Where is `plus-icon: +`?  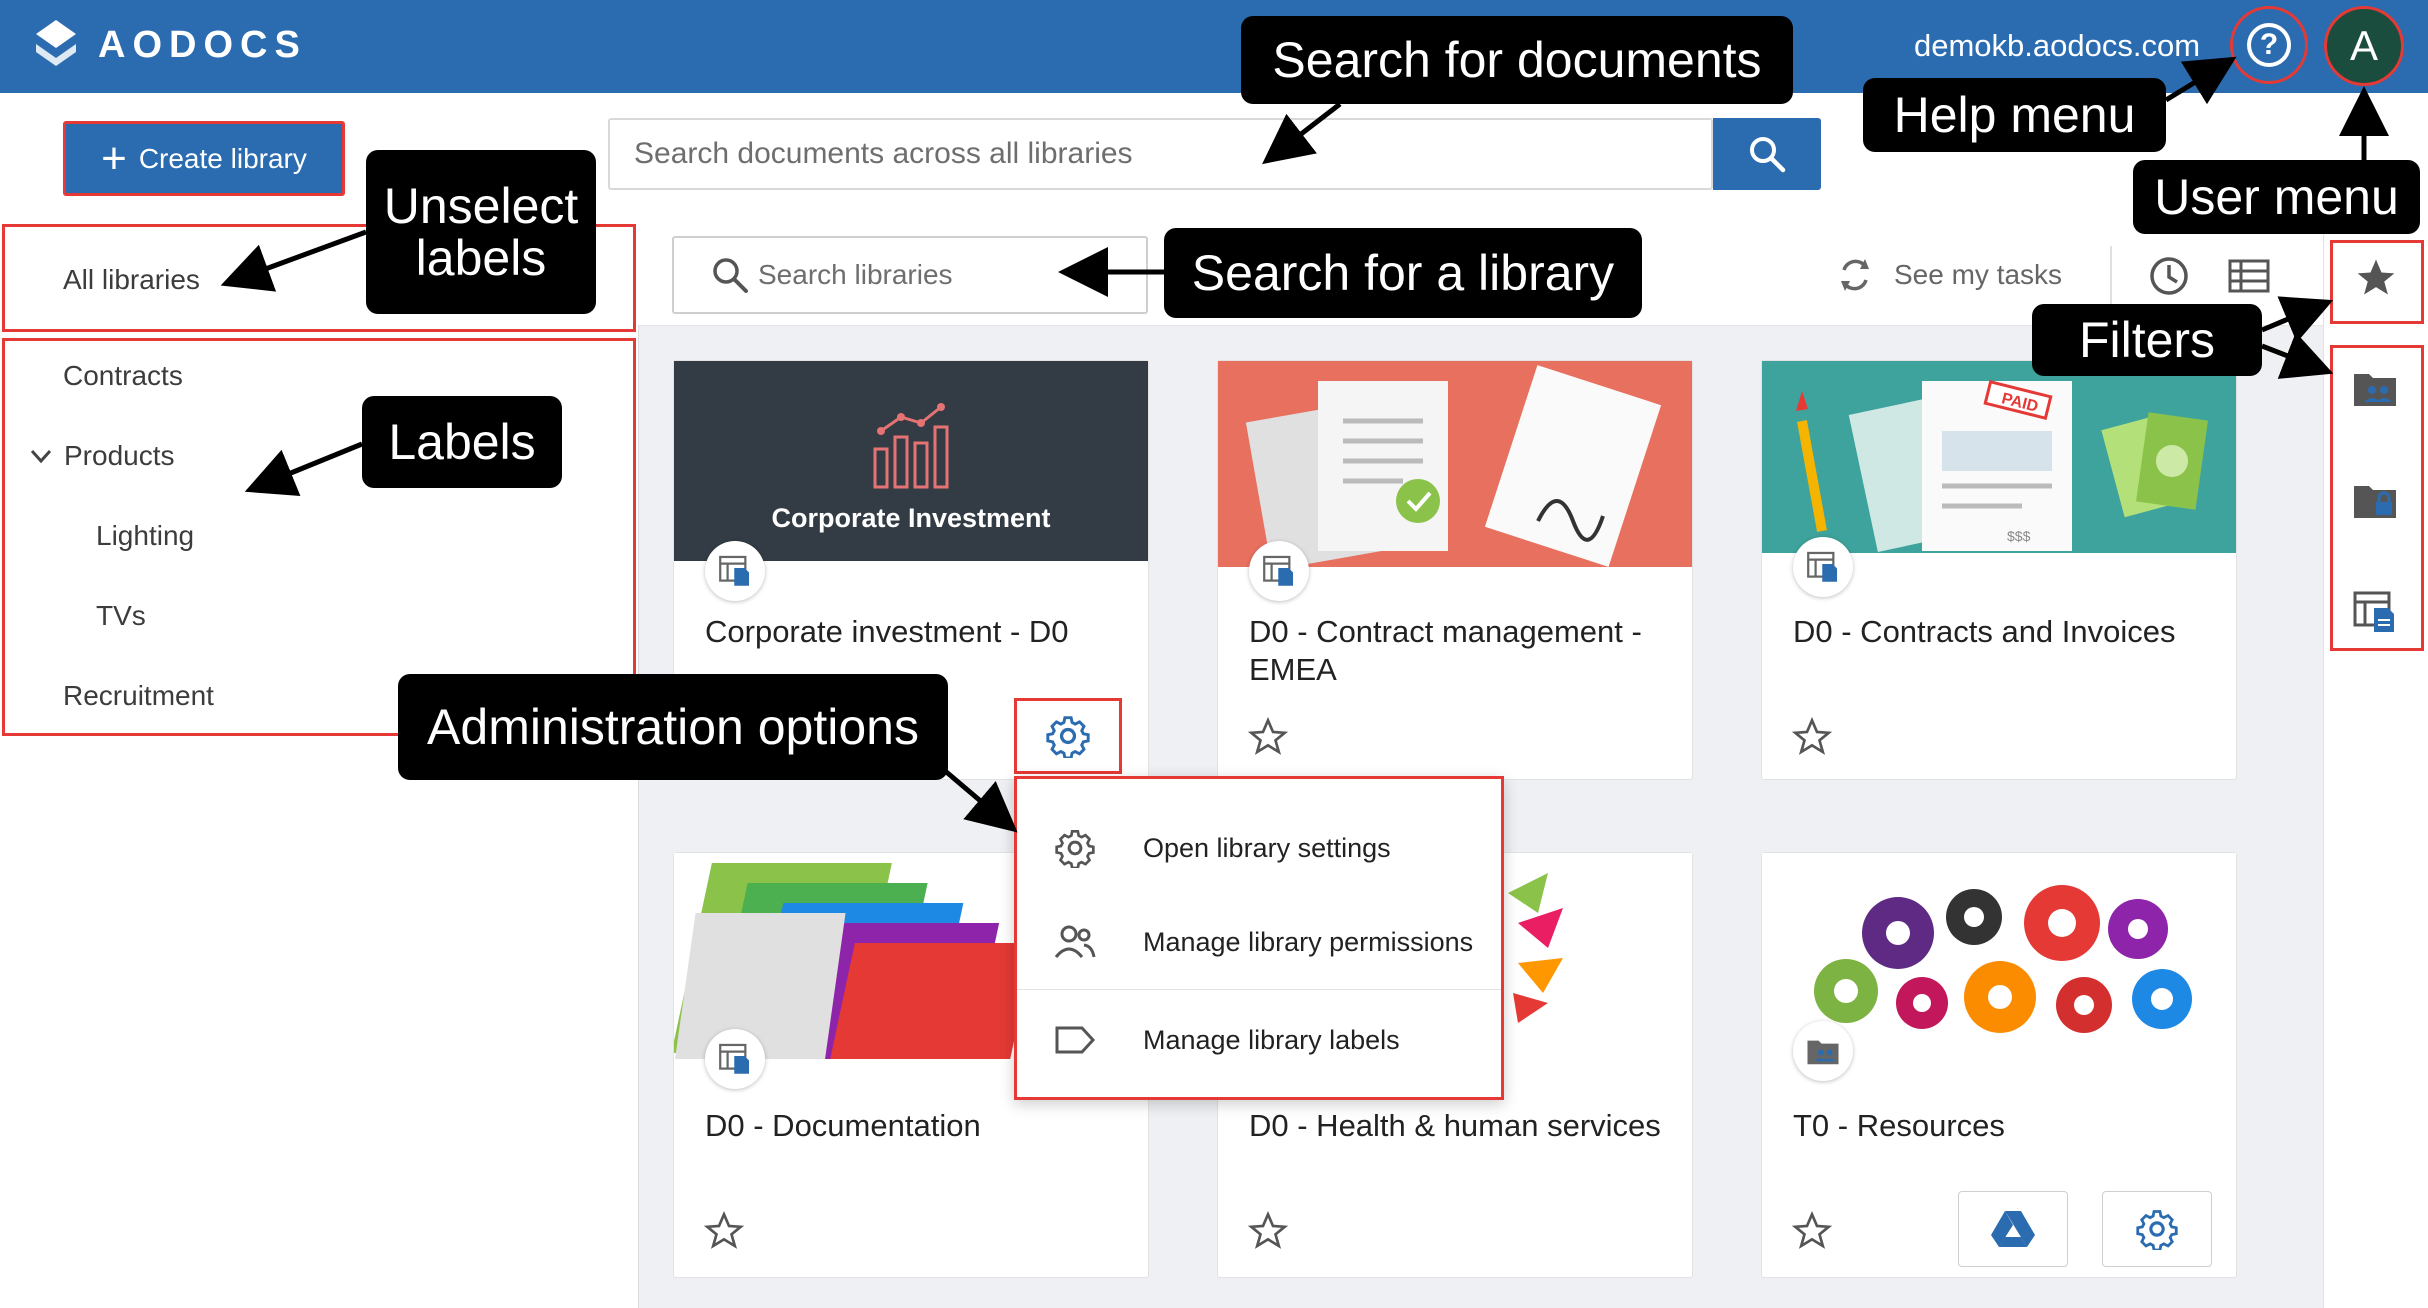 plus-icon: + is located at coordinates (114, 158).